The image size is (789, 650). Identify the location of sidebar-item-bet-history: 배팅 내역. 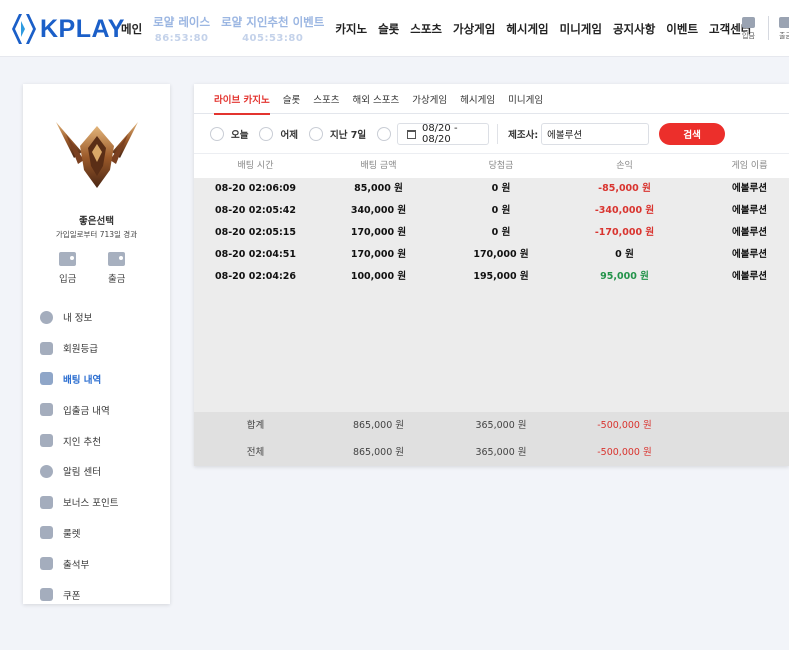
(102, 379).